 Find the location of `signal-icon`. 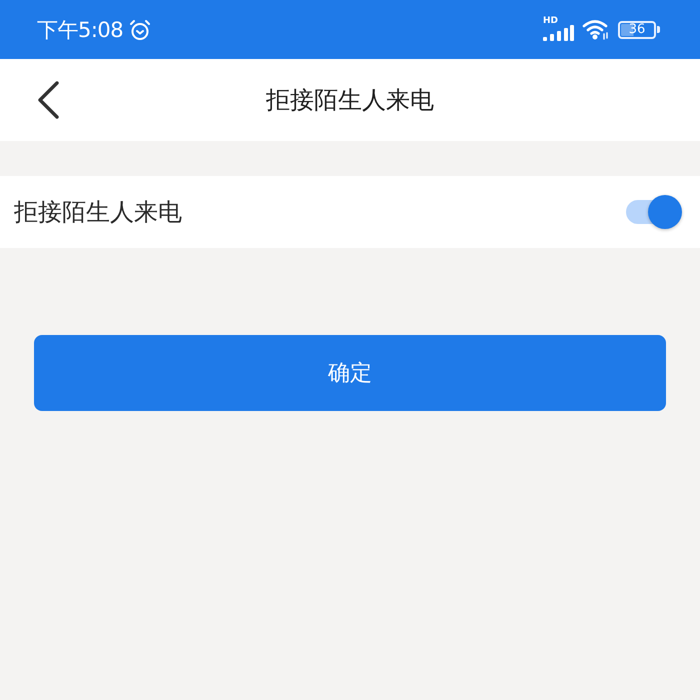

signal-icon is located at coordinates (558, 32).